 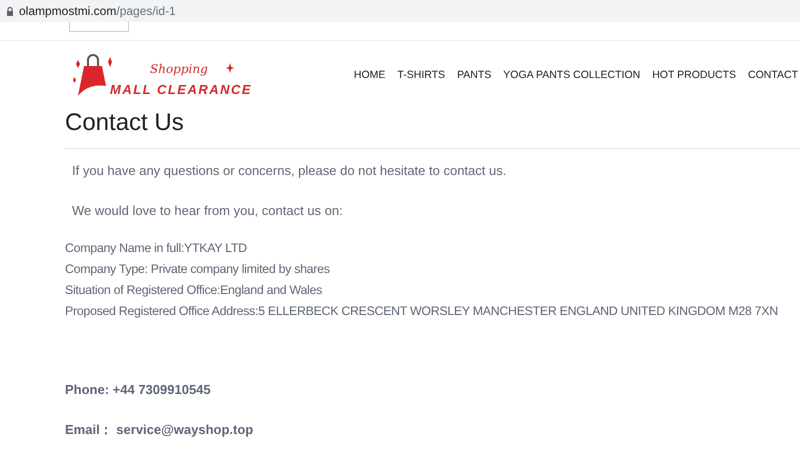 What do you see at coordinates (10, 11) in the screenshot?
I see `lock-icon` at bounding box center [10, 11].